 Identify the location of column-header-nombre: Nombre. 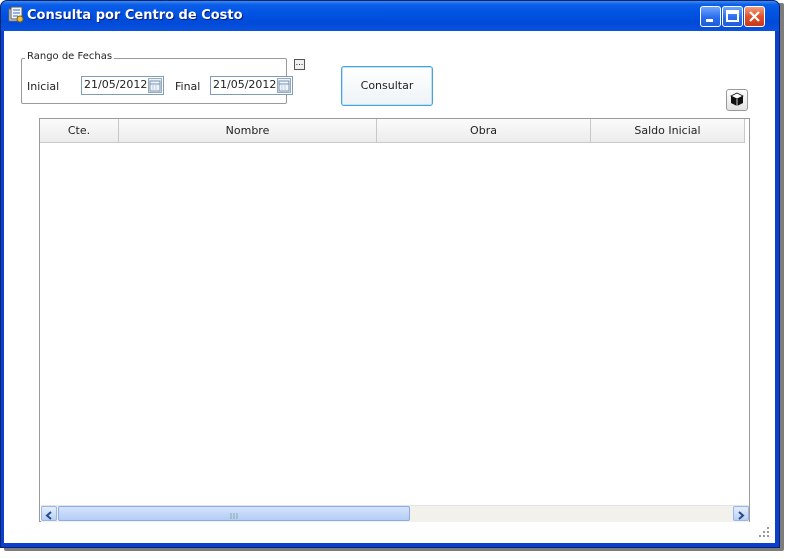
(248, 130).